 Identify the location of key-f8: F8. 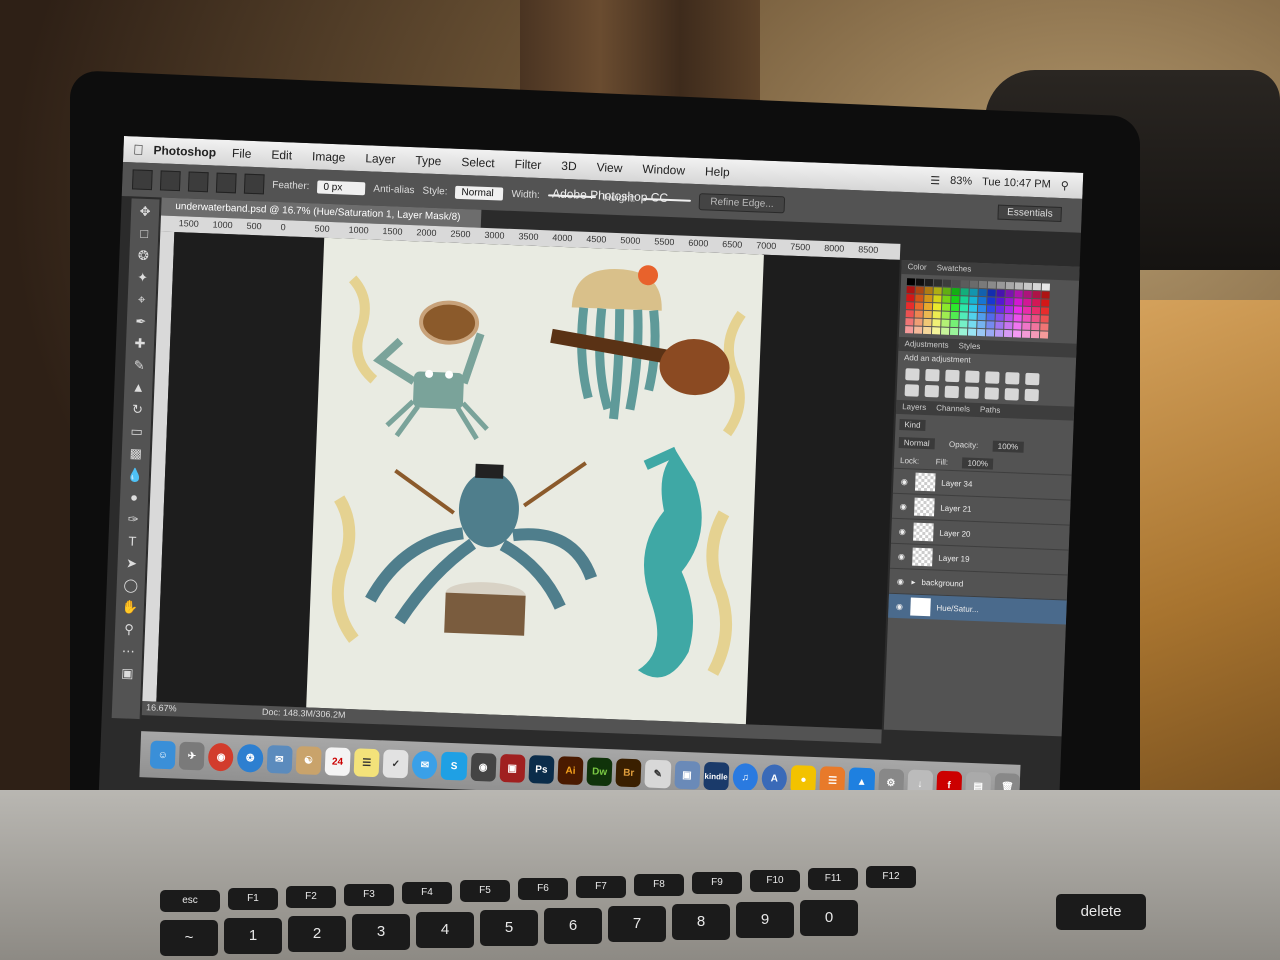
(659, 885).